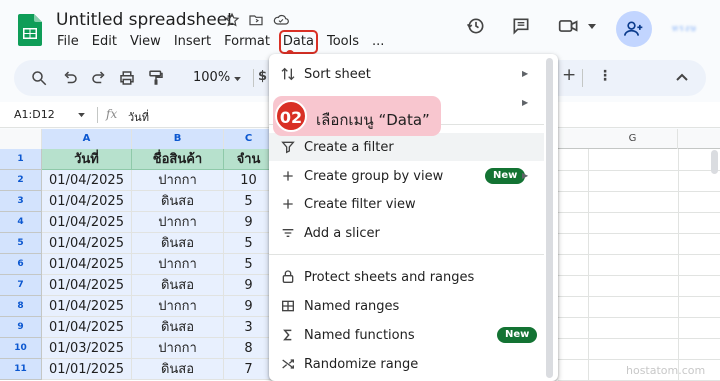 This screenshot has height=381, width=720. What do you see at coordinates (406, 335) in the screenshot?
I see `menu-item-named-functions: Named functions New` at bounding box center [406, 335].